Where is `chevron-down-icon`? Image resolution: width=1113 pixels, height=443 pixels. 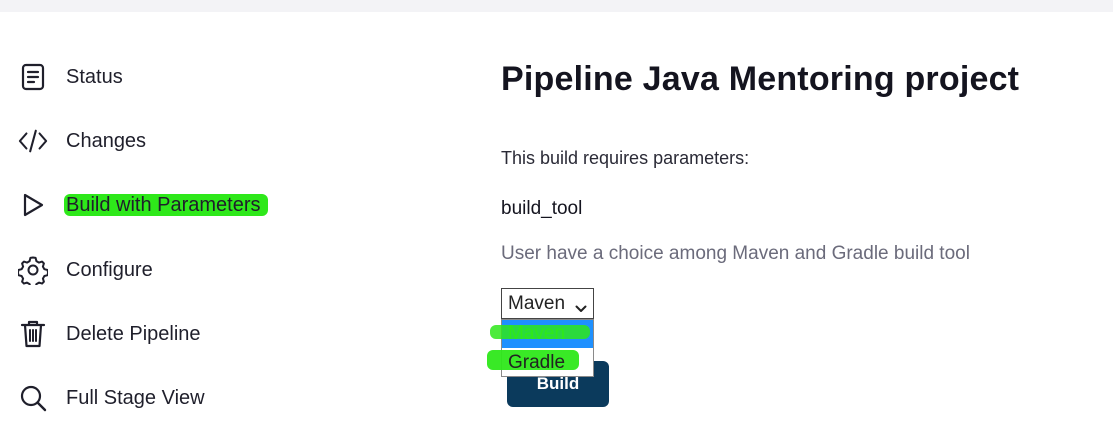
chevron-down-icon is located at coordinates (581, 305).